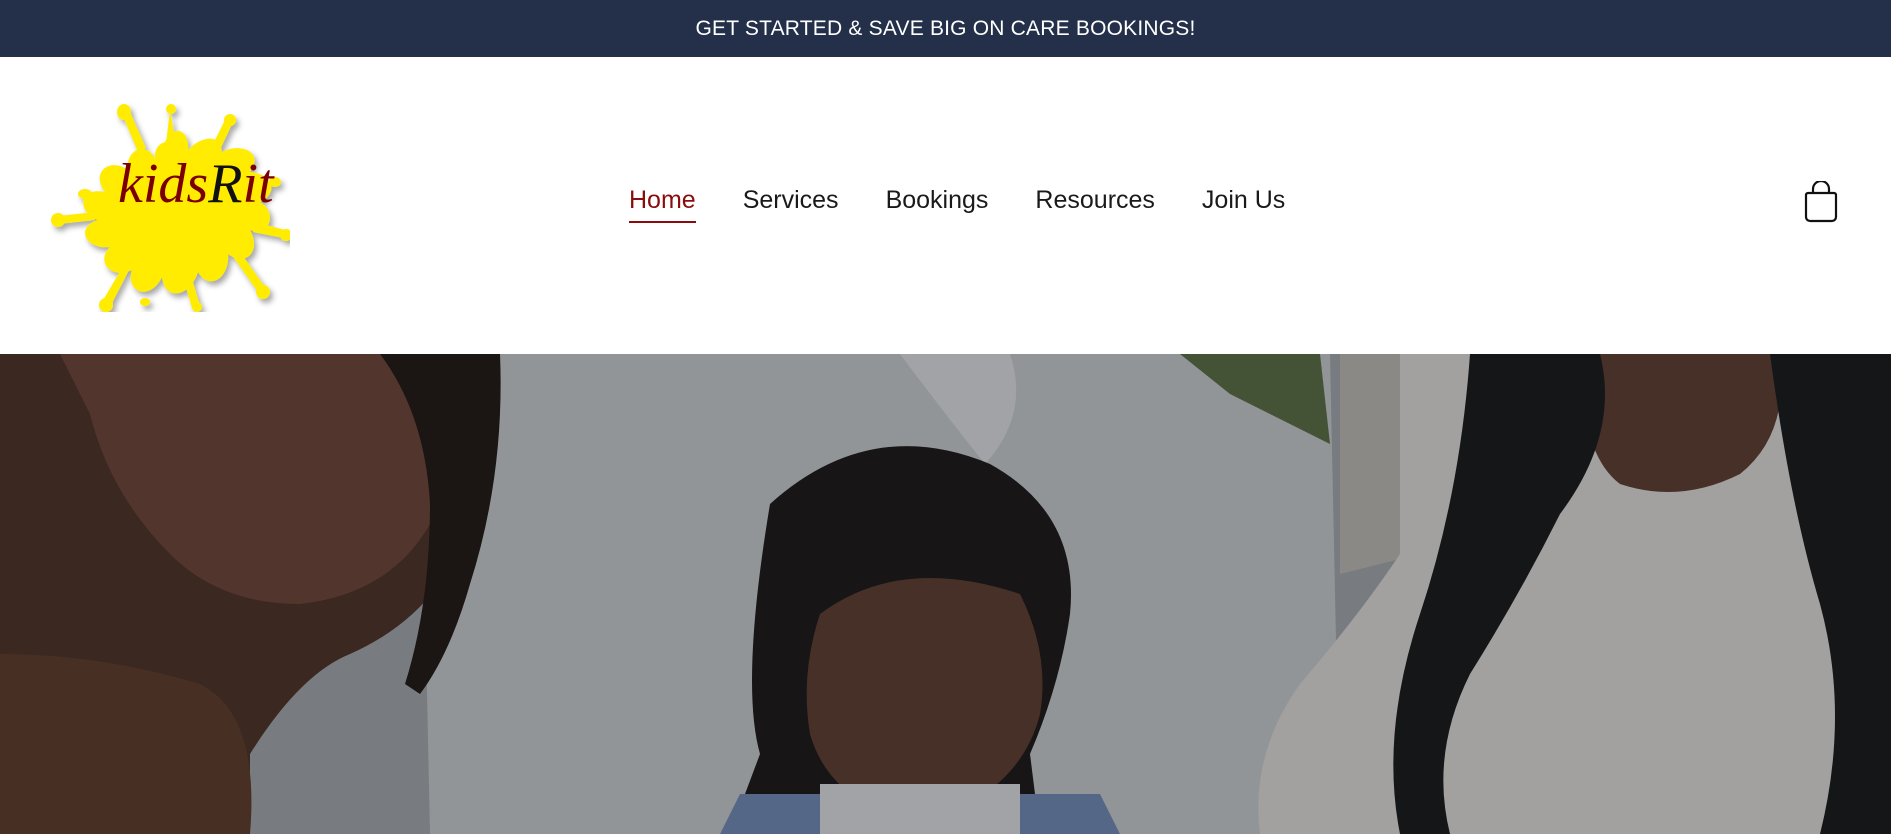 The width and height of the screenshot is (1891, 834). What do you see at coordinates (1243, 203) in the screenshot?
I see `nav-item-join-us: Join Us` at bounding box center [1243, 203].